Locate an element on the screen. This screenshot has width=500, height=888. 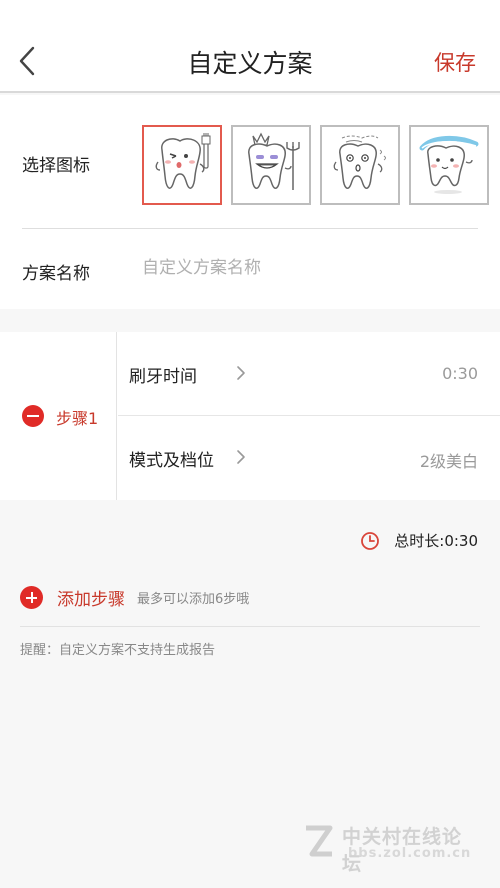
brush-time-label: 刷牙时间 is located at coordinates (163, 377).